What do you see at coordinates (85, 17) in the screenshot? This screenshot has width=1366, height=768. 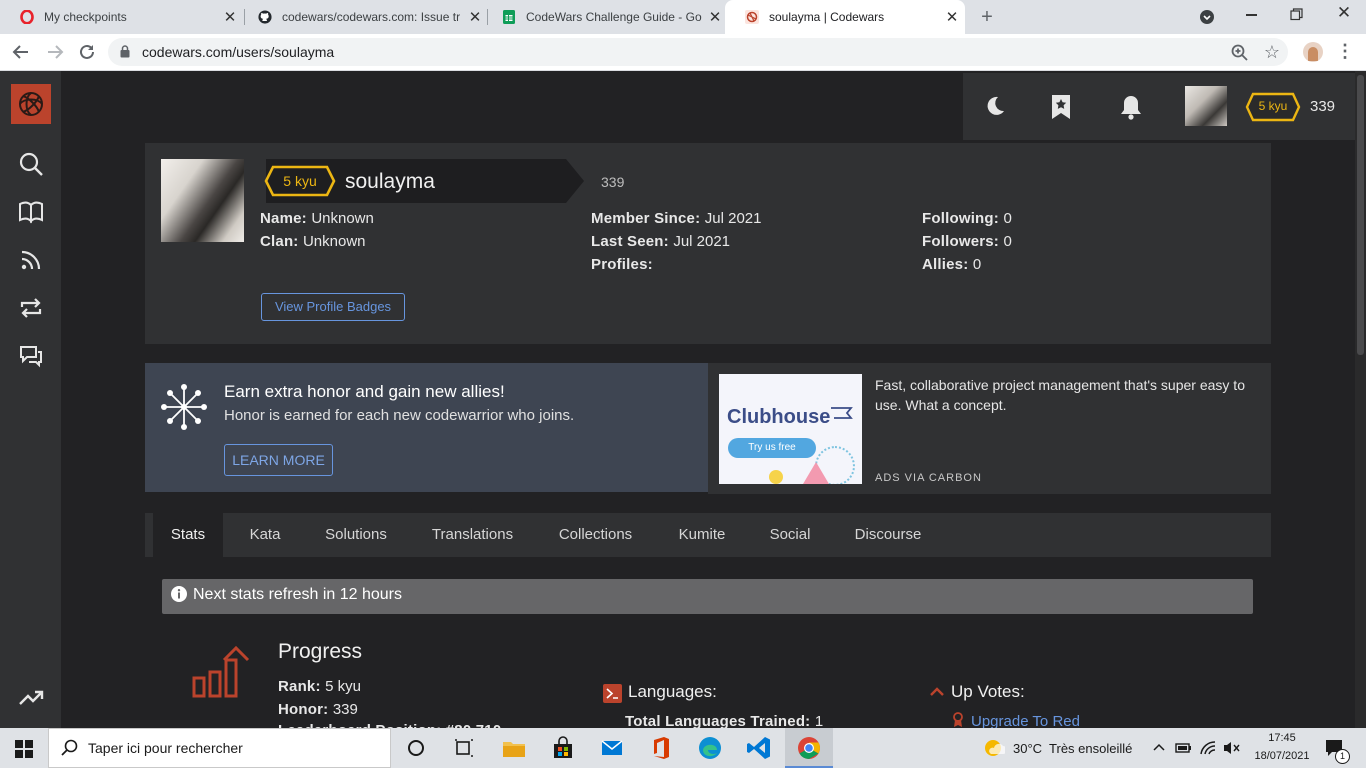 I see `tab-title: My checkpoints` at bounding box center [85, 17].